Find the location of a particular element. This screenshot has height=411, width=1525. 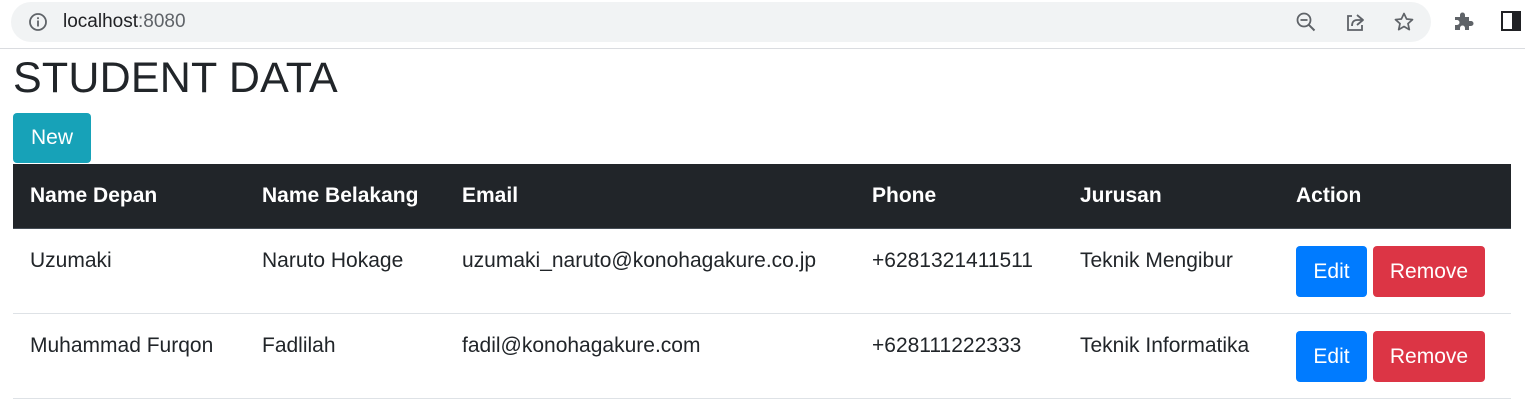

url-text: localhost:8080 is located at coordinates (124, 22).